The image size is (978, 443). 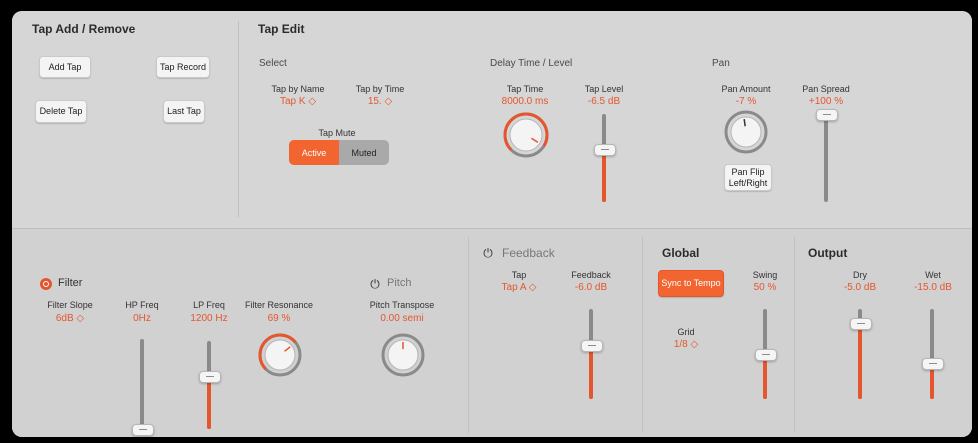 I want to click on pitch-transpose-label: Pitch Transpose, so click(x=402, y=305).